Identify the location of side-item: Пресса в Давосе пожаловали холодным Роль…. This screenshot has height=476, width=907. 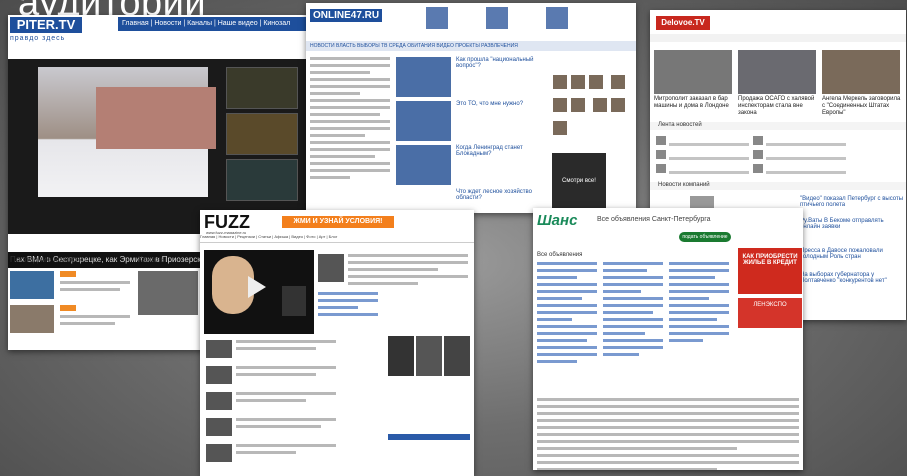
(852, 254).